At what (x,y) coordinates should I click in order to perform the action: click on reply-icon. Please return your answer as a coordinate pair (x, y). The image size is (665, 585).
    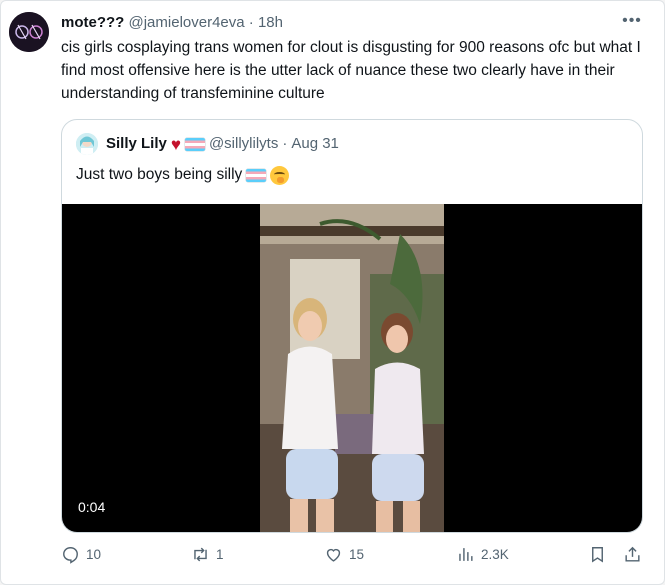
    Looking at the image, I should click on (70, 555).